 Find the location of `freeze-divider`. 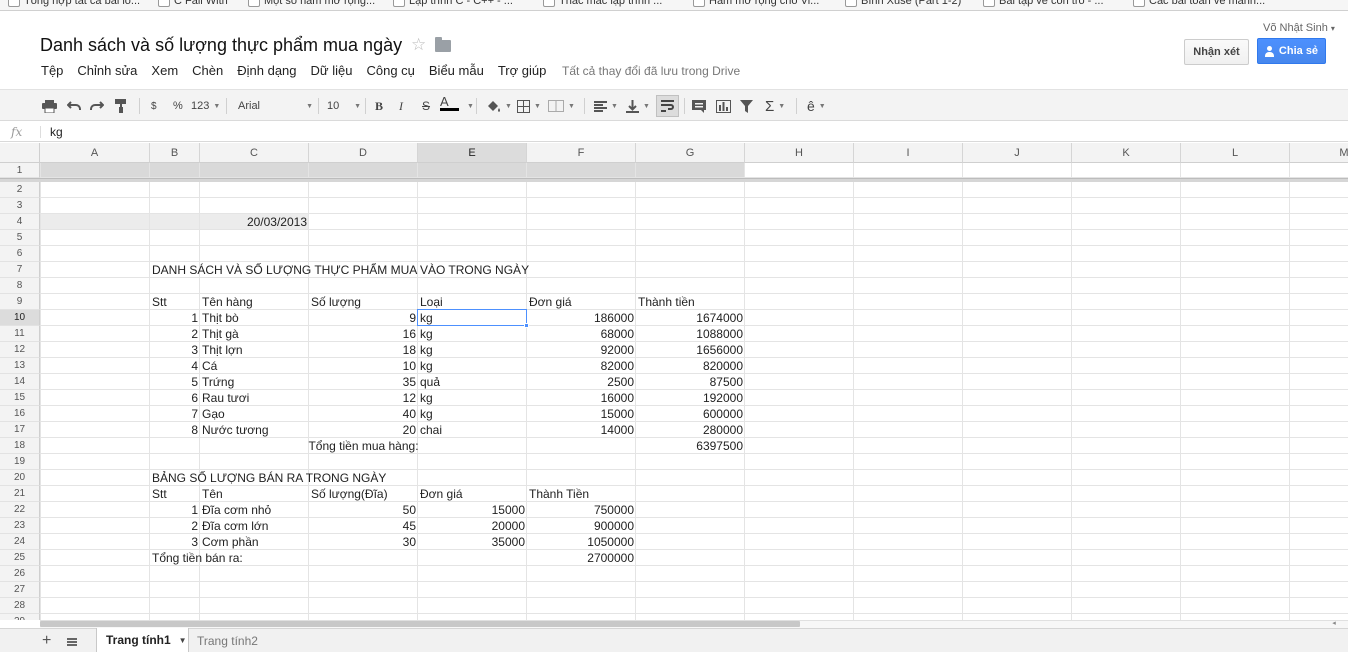

freeze-divider is located at coordinates (674, 180).